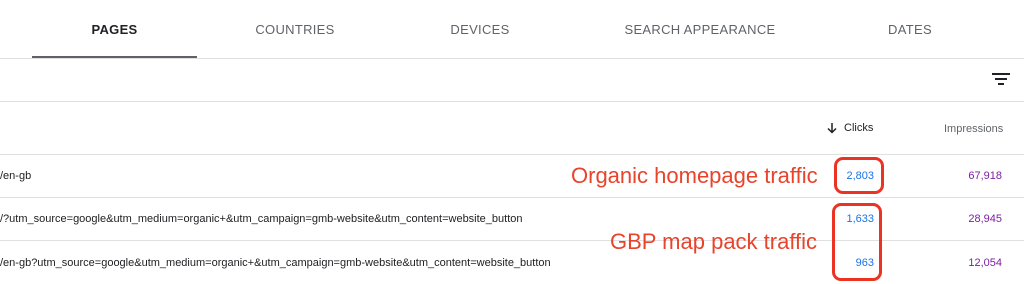 This screenshot has width=1024, height=284. I want to click on tab-dates: DATES, so click(910, 29).